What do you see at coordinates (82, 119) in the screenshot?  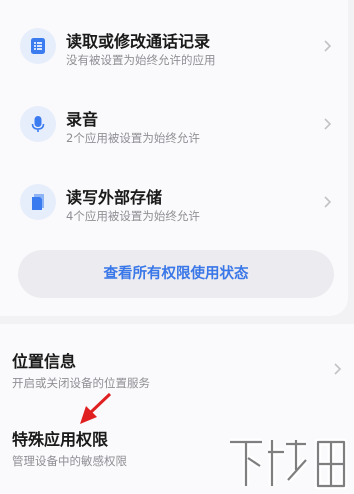 I see `permission-title: 录音` at bounding box center [82, 119].